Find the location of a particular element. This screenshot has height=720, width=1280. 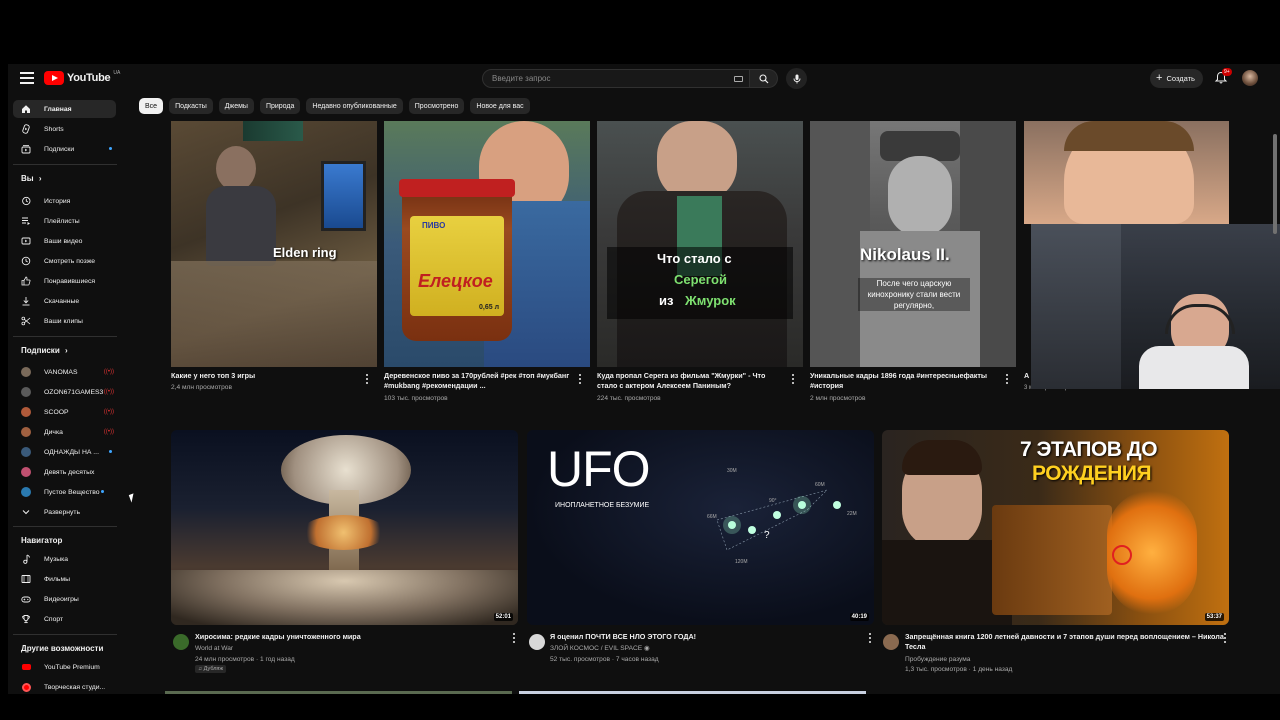

sidebar-channel-vanomas: VANOMAS ((•)) is located at coordinates (64, 372).